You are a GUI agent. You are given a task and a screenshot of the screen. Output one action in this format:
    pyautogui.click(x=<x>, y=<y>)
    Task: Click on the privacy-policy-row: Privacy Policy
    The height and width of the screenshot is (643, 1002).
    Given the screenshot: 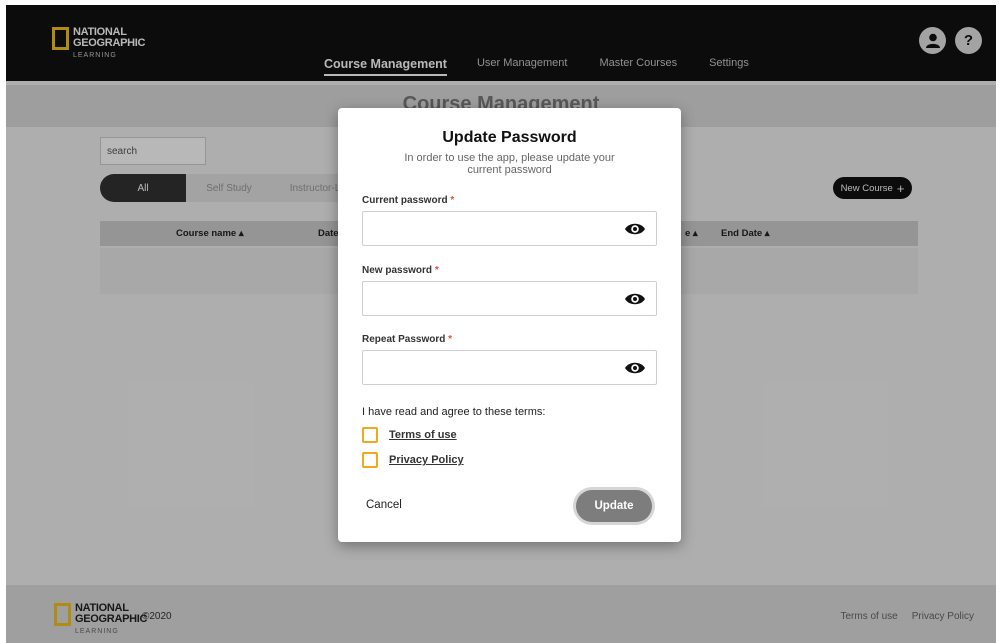 What is the action you would take?
    pyautogui.click(x=413, y=460)
    